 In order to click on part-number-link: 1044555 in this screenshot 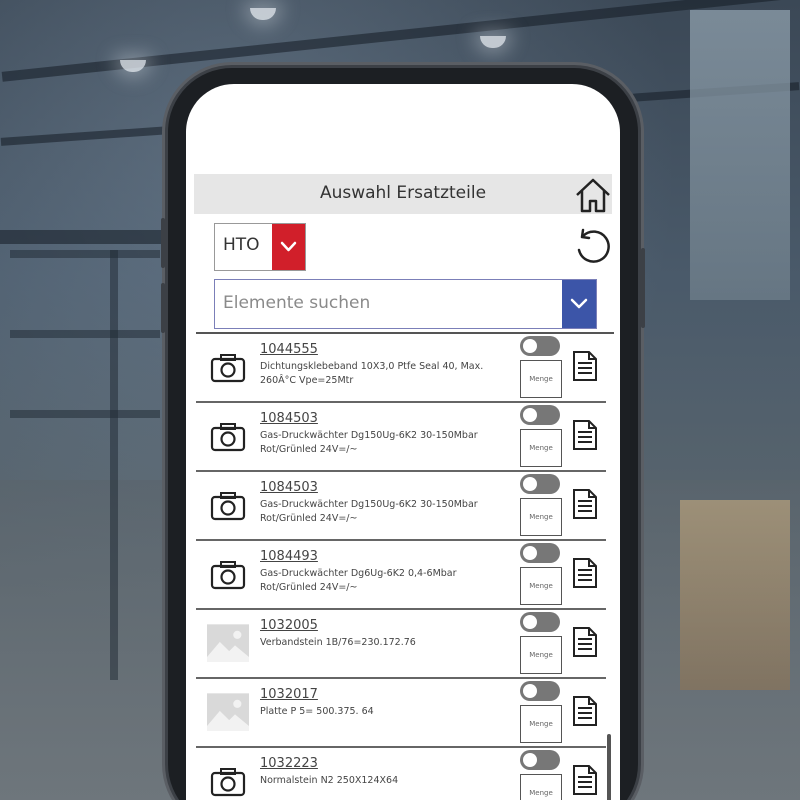, I will do `click(289, 349)`.